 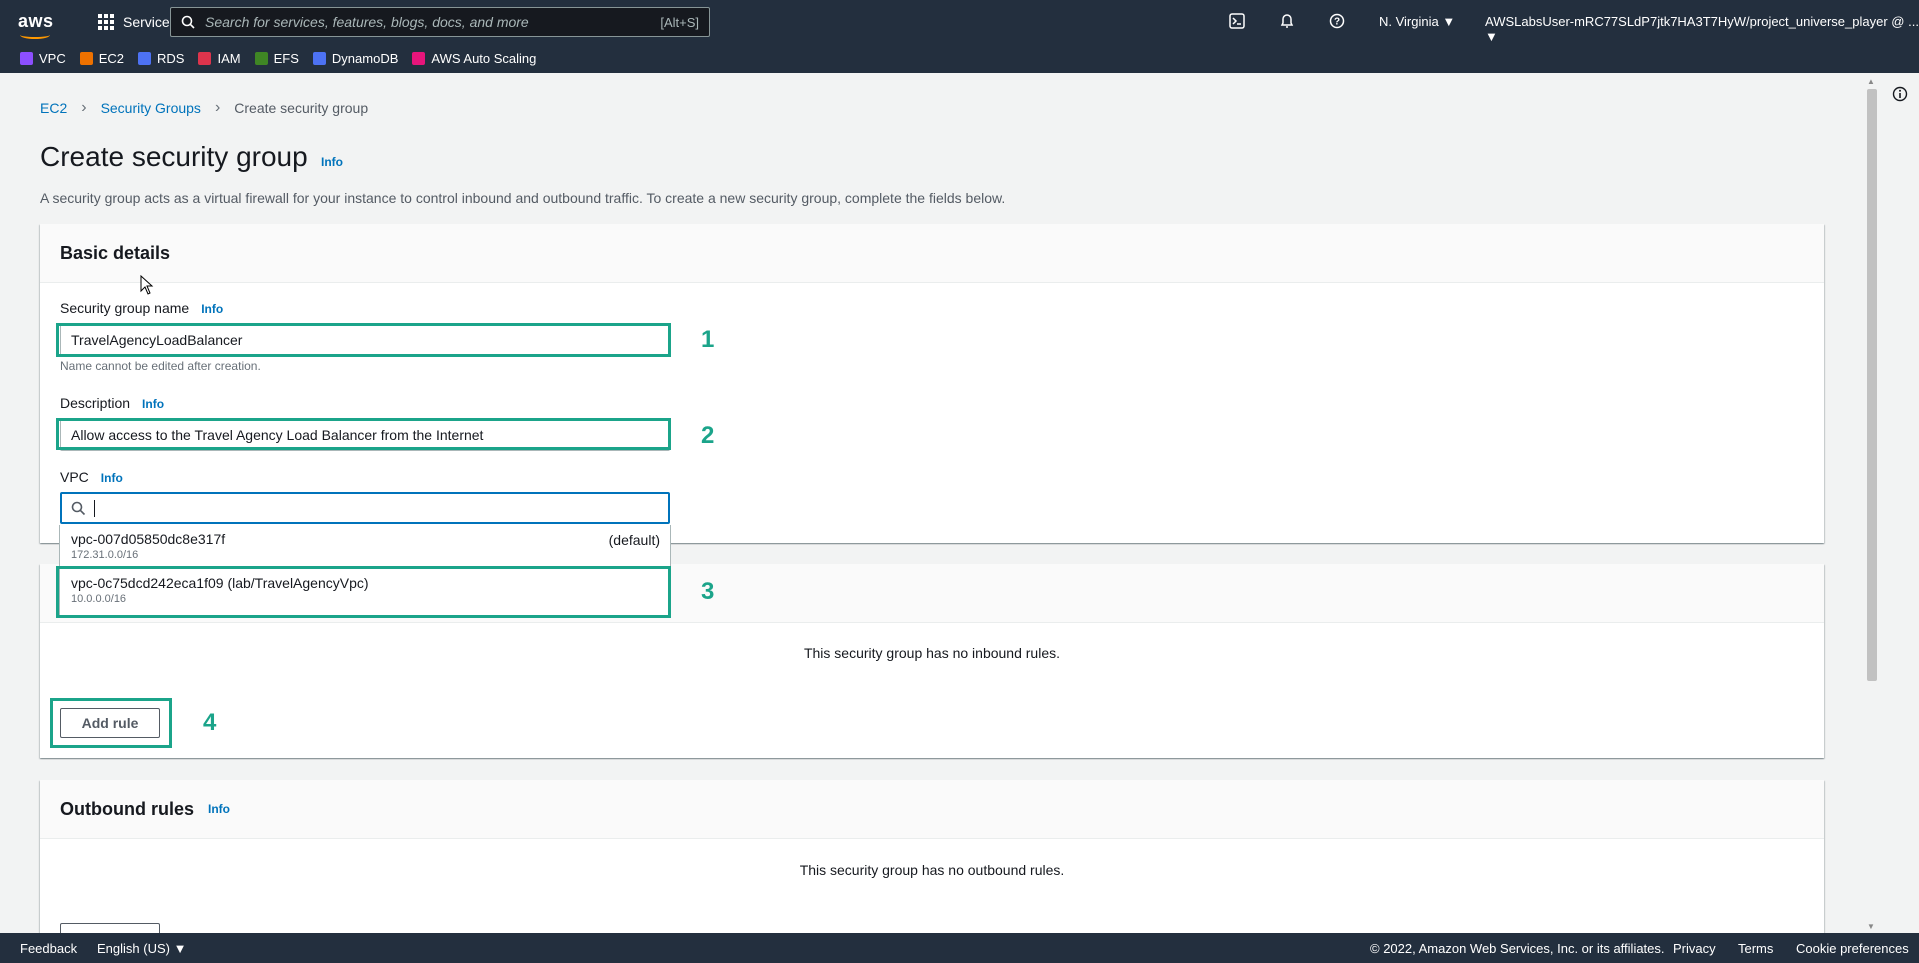 What do you see at coordinates (160, 366) in the screenshot?
I see `name-hint: Name cannot be edited after creation.` at bounding box center [160, 366].